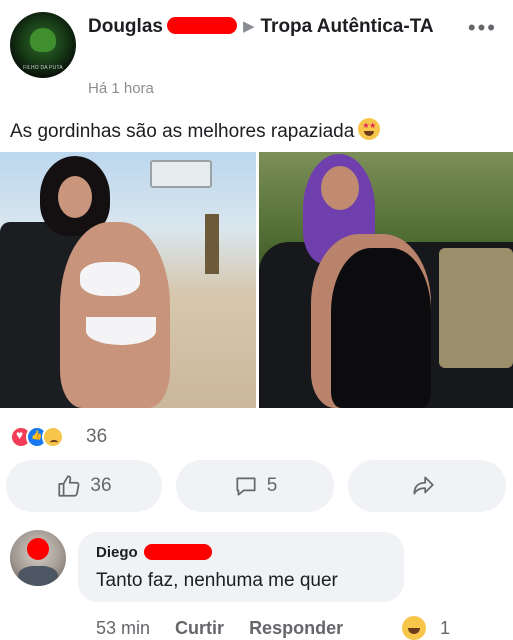  Describe the element at coordinates (101, 485) in the screenshot. I see `like-count: 36` at that location.